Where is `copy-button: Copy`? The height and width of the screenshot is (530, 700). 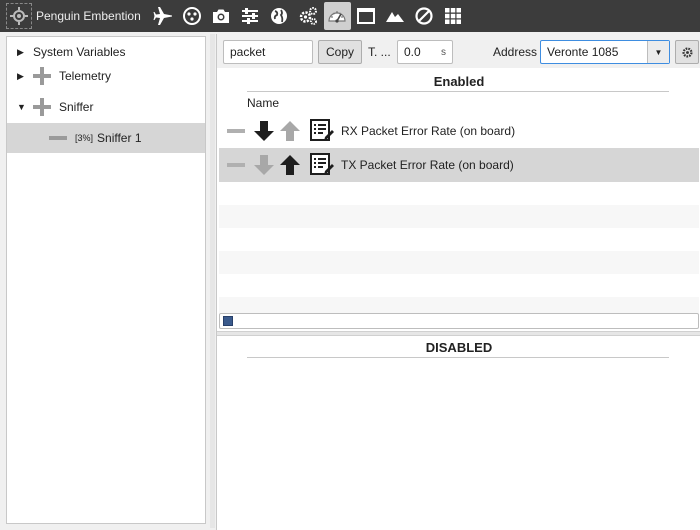
copy-button: Copy is located at coordinates (340, 52).